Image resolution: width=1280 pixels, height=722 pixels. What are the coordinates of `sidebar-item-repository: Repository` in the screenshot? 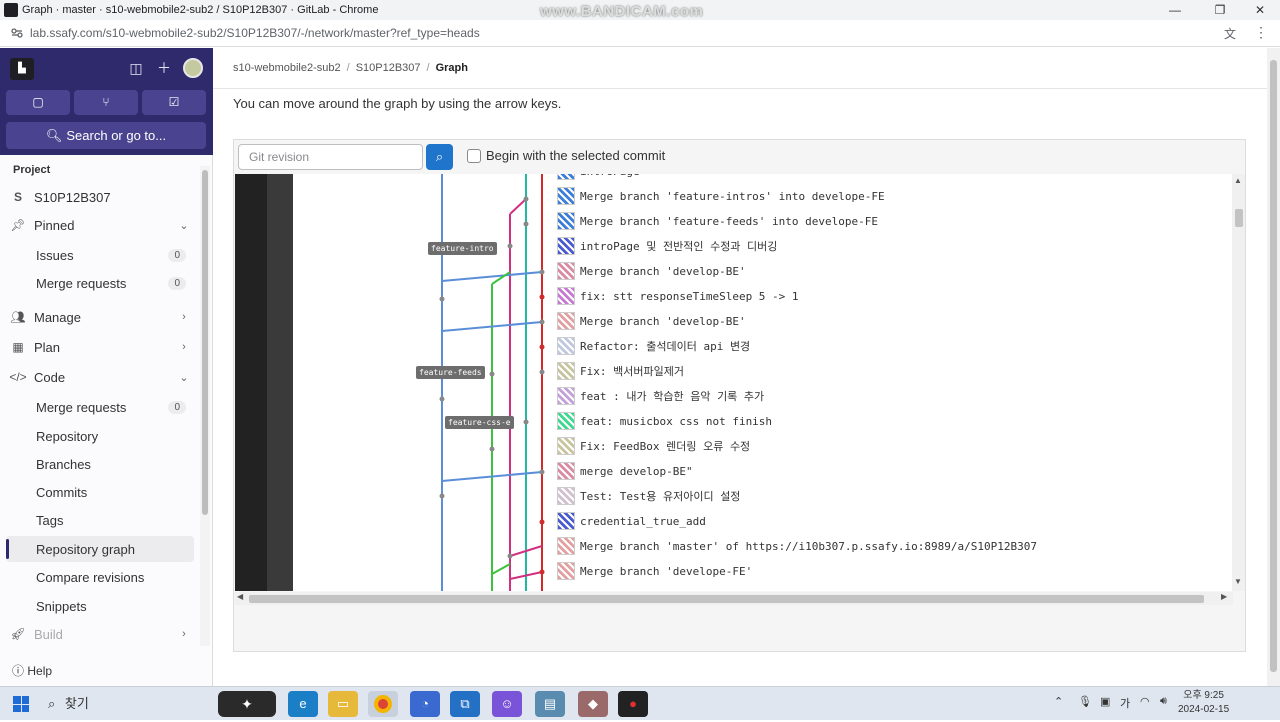 It's located at (100, 436).